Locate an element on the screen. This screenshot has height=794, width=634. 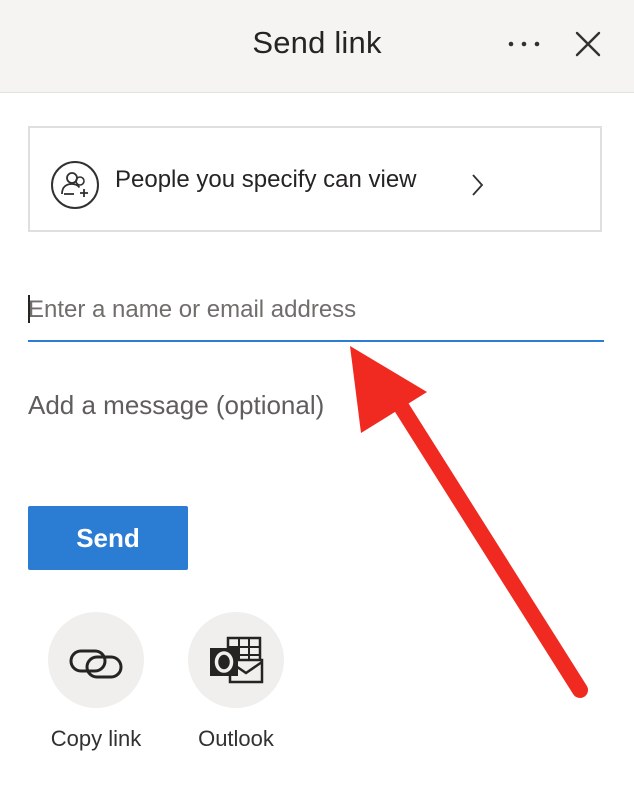
copy-link-button: Copy link is located at coordinates (96, 685).